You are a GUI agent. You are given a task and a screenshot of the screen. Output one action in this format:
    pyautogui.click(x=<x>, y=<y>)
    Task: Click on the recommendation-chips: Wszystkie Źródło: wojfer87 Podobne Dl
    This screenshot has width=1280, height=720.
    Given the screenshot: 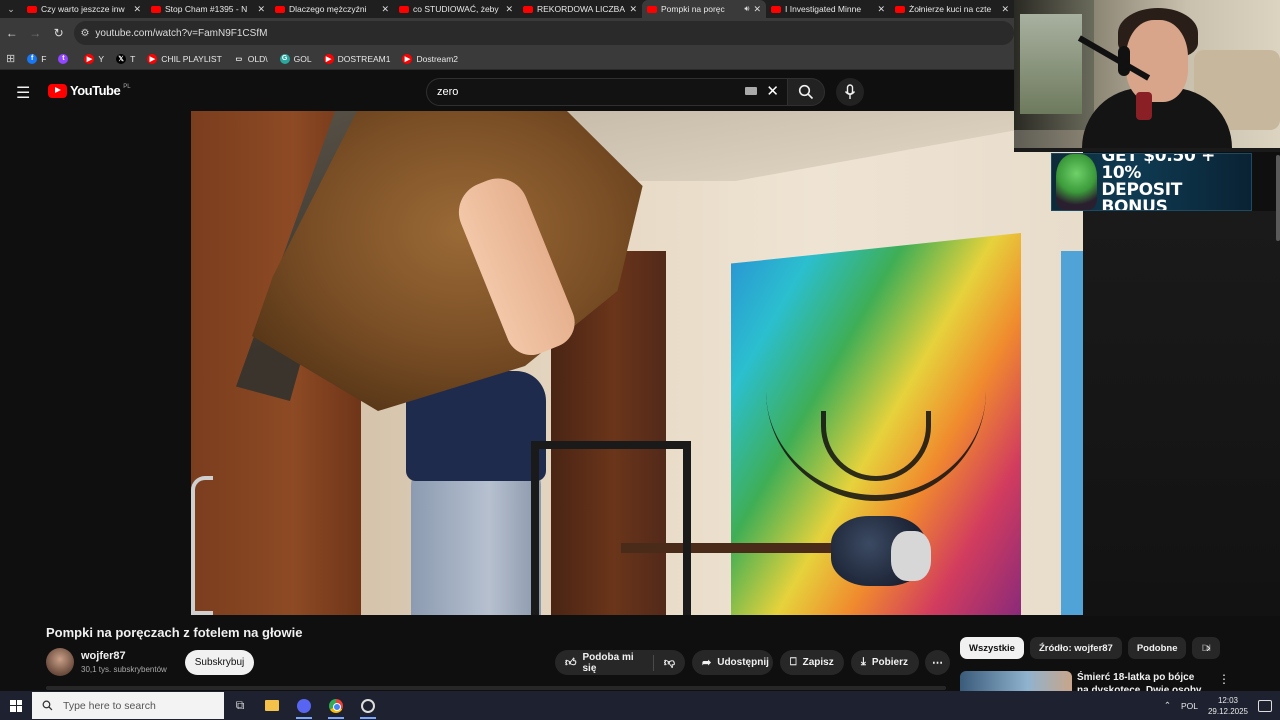 What is the action you would take?
    pyautogui.click(x=1090, y=648)
    